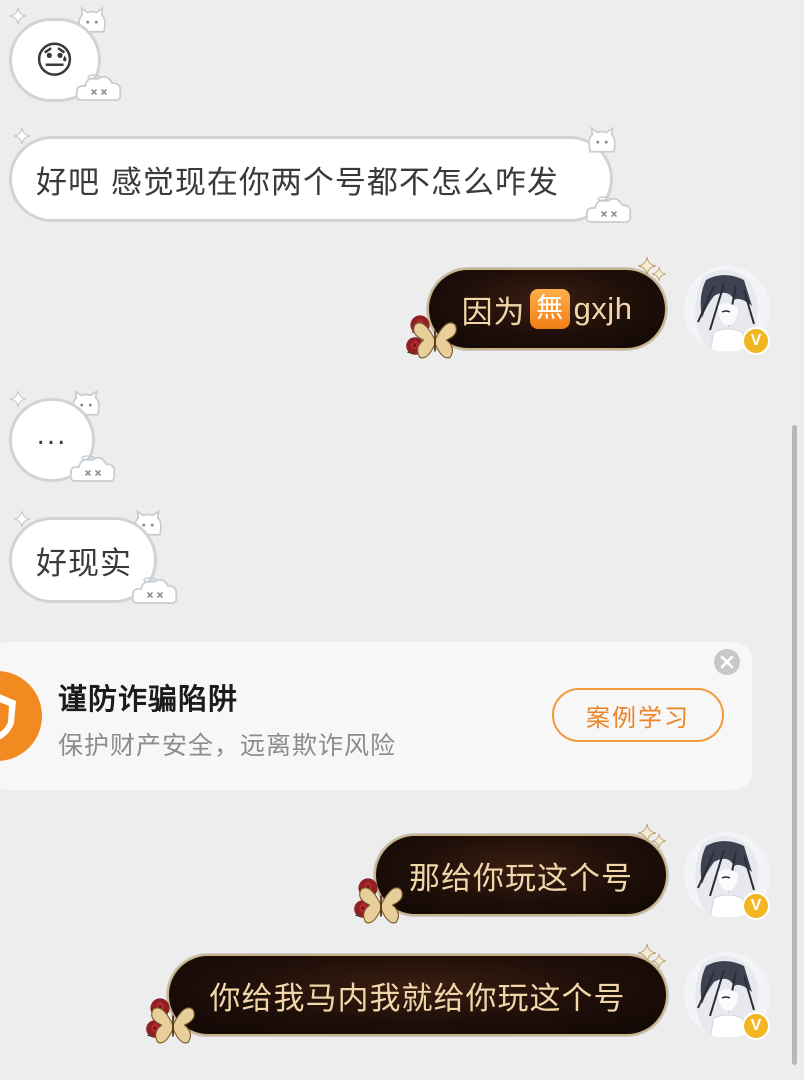 The height and width of the screenshot is (1080, 804). I want to click on message-incoming-emoji: 😓, so click(70, 55).